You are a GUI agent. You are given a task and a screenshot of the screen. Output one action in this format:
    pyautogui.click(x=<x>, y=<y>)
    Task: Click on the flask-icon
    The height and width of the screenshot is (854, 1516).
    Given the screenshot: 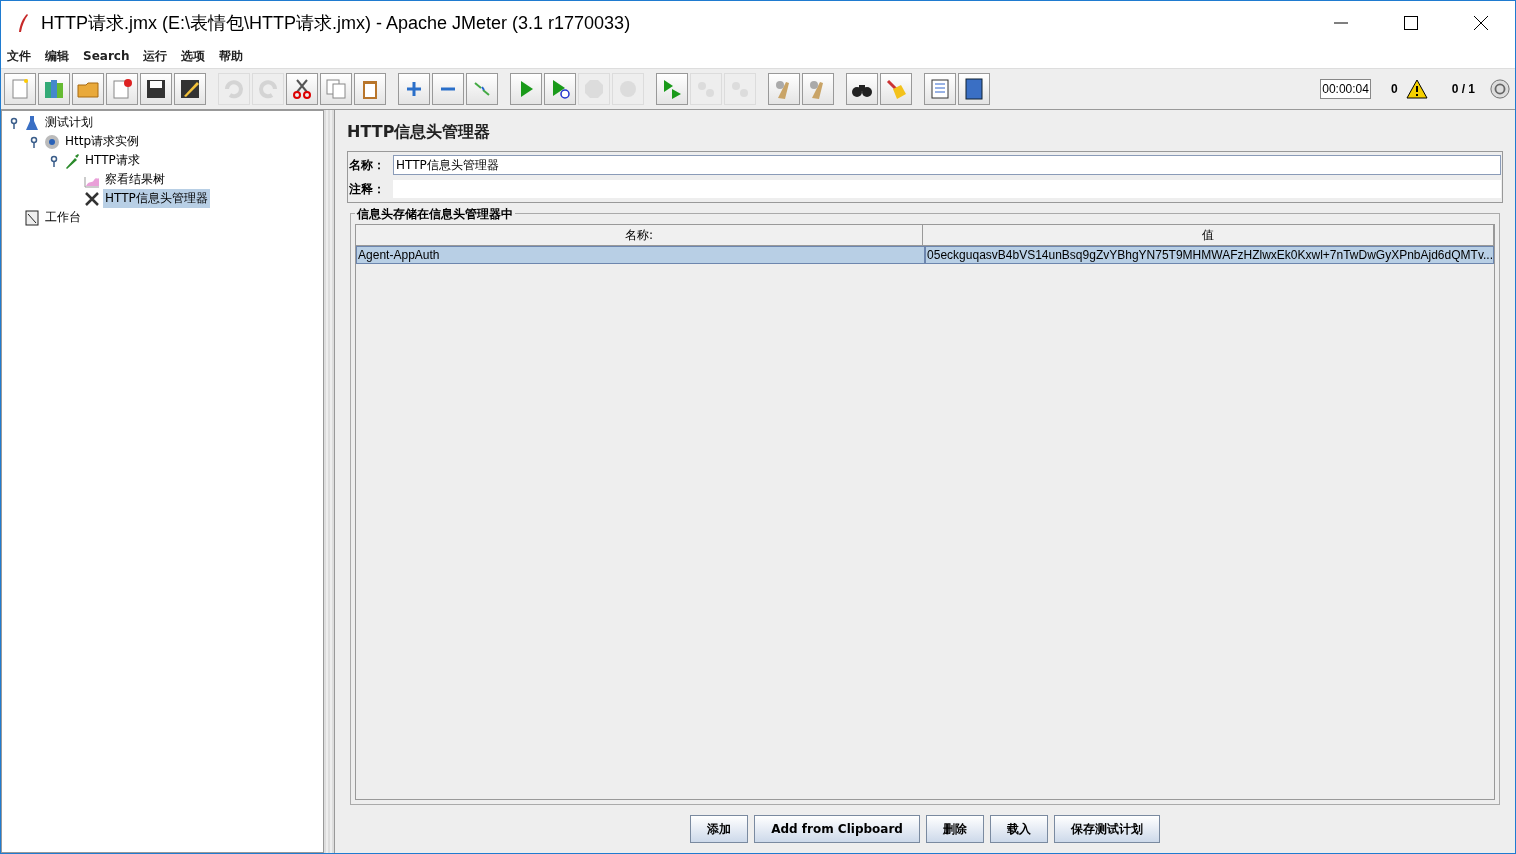 What is the action you would take?
    pyautogui.click(x=32, y=122)
    